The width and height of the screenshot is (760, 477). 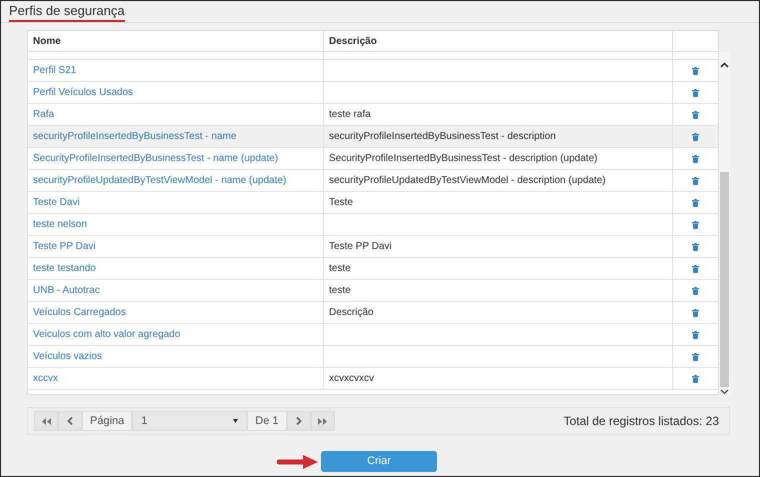 What do you see at coordinates (350, 115) in the screenshot?
I see `description-text: teste rafa` at bounding box center [350, 115].